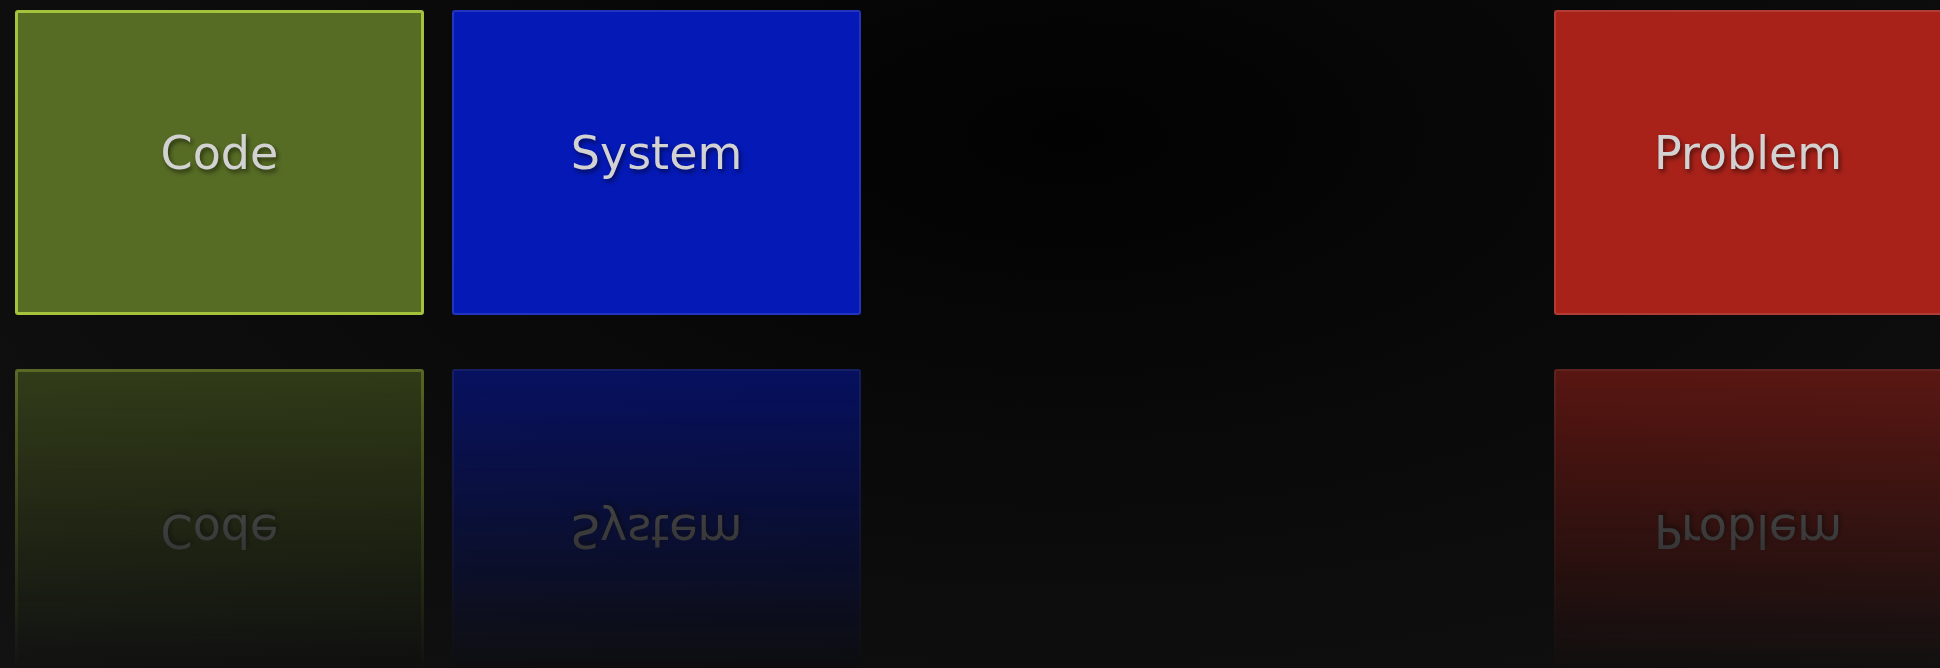 Image resolution: width=1940 pixels, height=668 pixels. What do you see at coordinates (219, 162) in the screenshot?
I see `menu-tile: Code` at bounding box center [219, 162].